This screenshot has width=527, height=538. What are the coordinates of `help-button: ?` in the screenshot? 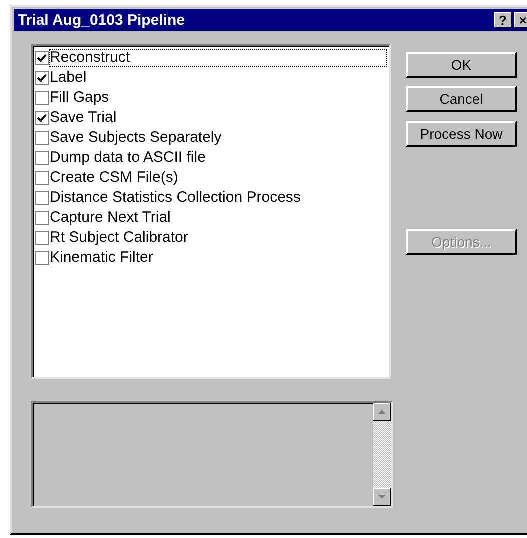 It's located at (503, 20).